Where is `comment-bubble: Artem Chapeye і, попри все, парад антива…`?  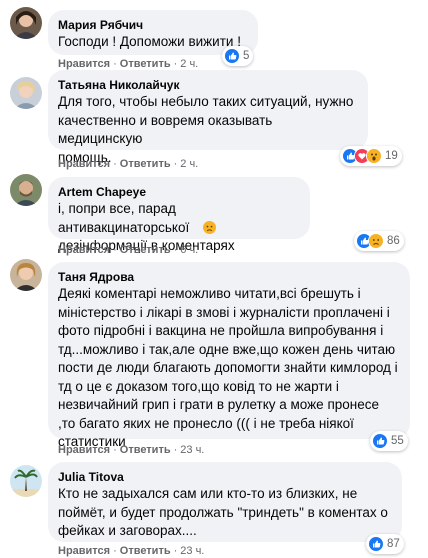 comment-bubble: Artem Chapeye і, попри все, парад антива… is located at coordinates (179, 215).